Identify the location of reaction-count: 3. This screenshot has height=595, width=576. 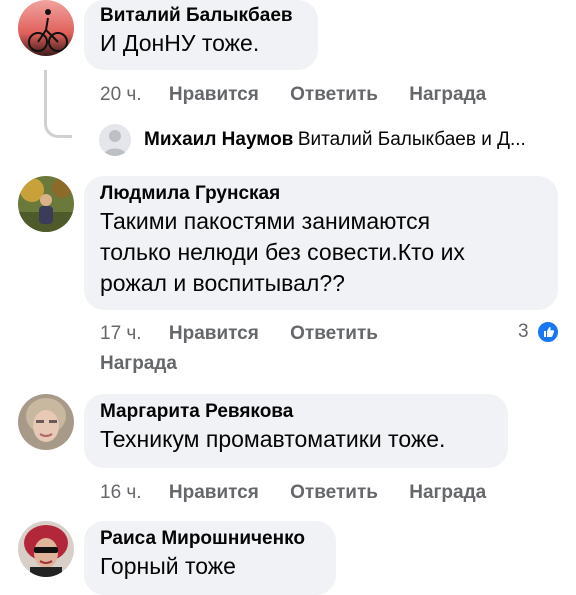
(539, 332).